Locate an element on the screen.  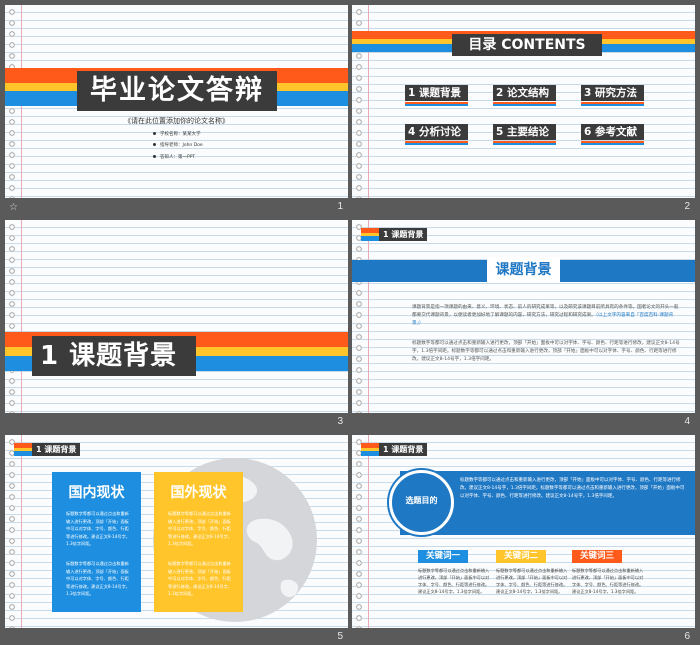
info-presenter: 答辩人：第一PPT is located at coordinates (174, 157).